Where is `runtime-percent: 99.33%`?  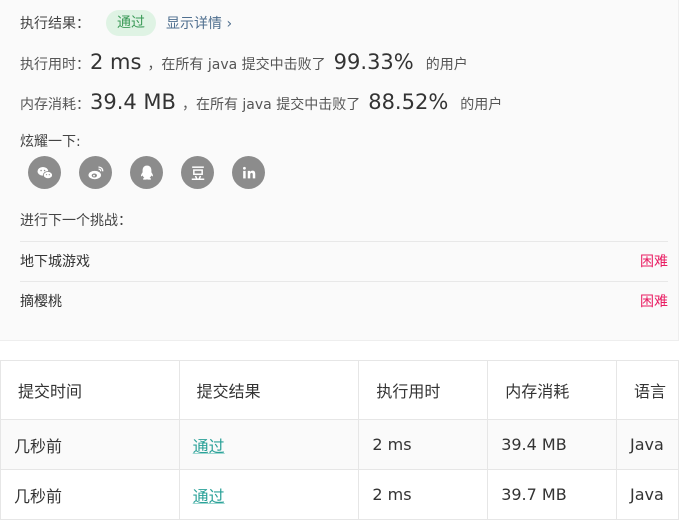 runtime-percent: 99.33% is located at coordinates (373, 62).